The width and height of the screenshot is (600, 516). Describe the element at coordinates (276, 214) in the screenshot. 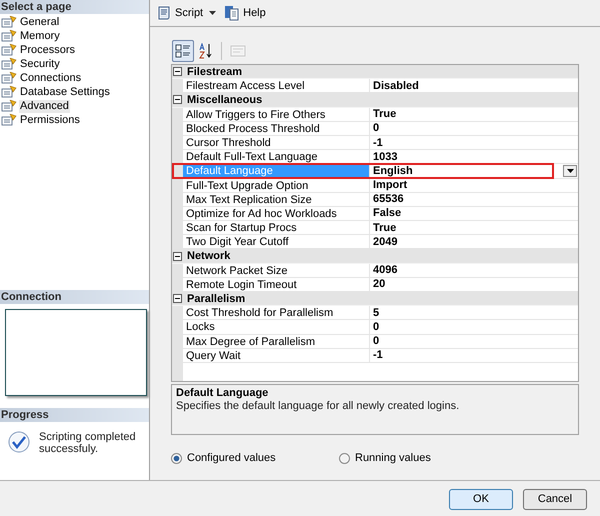

I see `property-name: Optimize for Ad hoc Workloads` at that location.